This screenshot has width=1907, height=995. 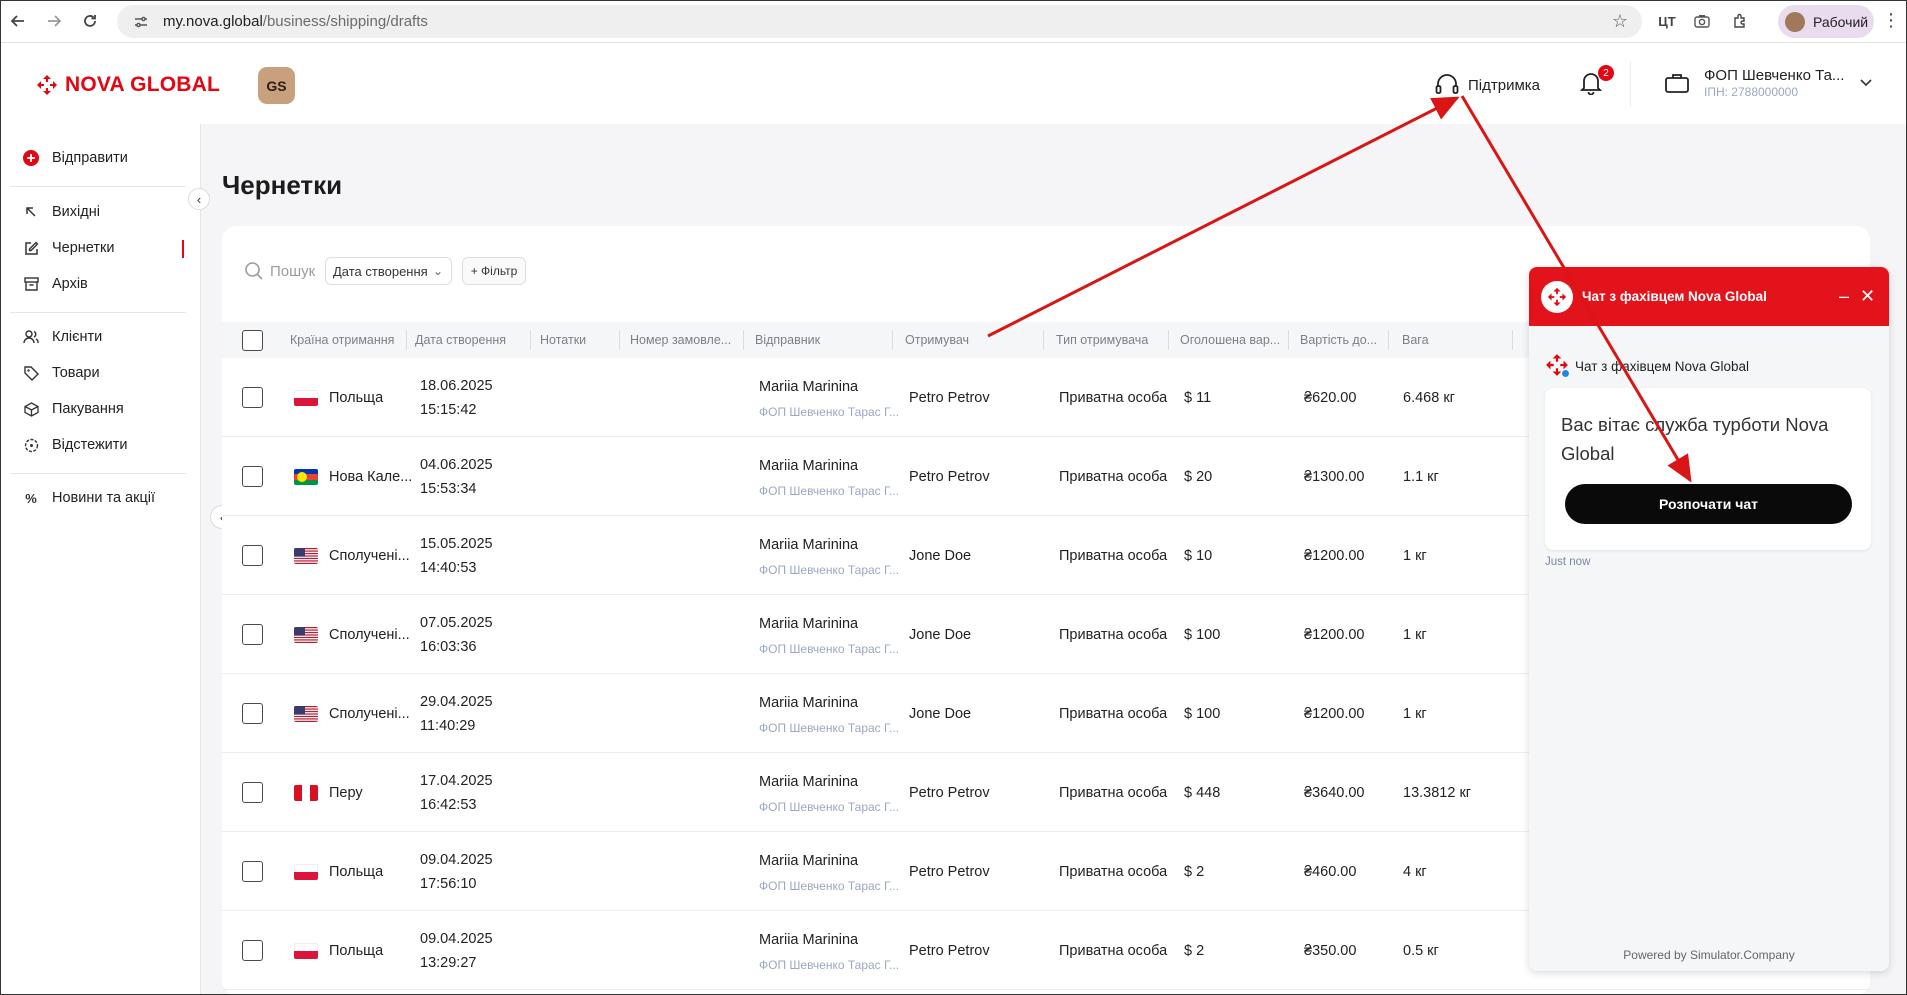 What do you see at coordinates (75, 445) in the screenshot?
I see `sidebar-item-track: Відстежити` at bounding box center [75, 445].